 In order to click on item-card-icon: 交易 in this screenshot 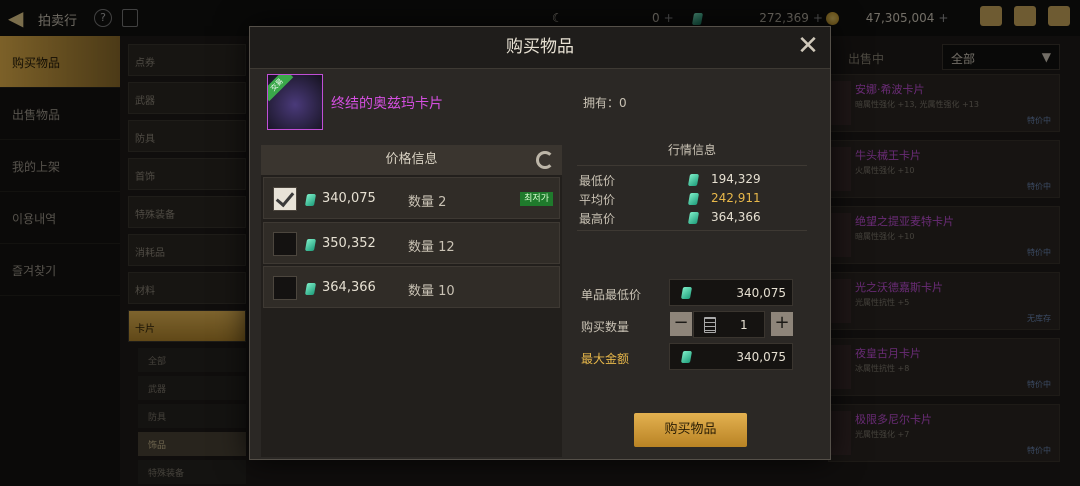, I will do `click(295, 102)`.